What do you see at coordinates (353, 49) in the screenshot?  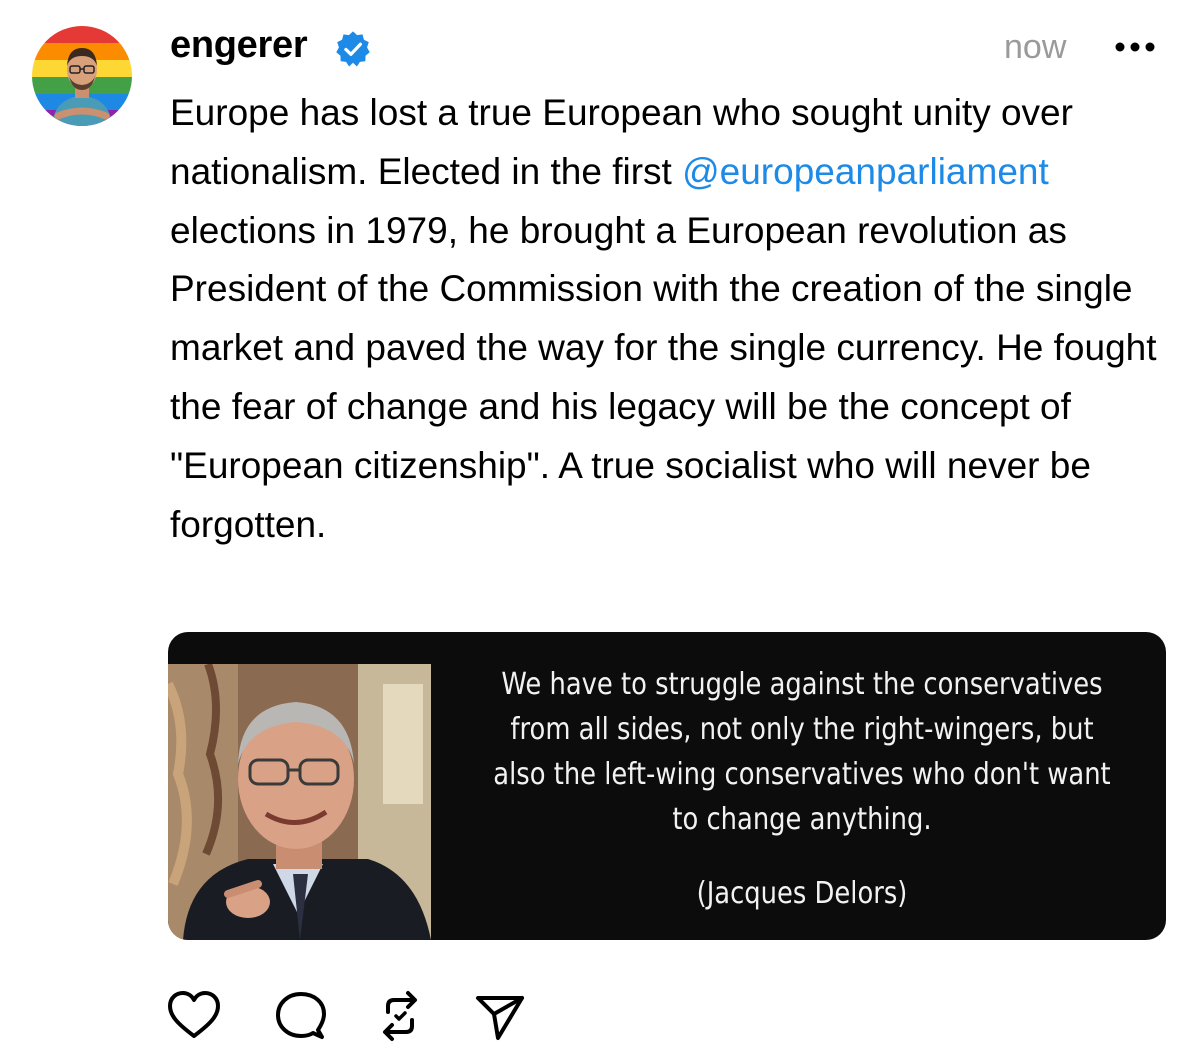 I see `verified-badge-icon` at bounding box center [353, 49].